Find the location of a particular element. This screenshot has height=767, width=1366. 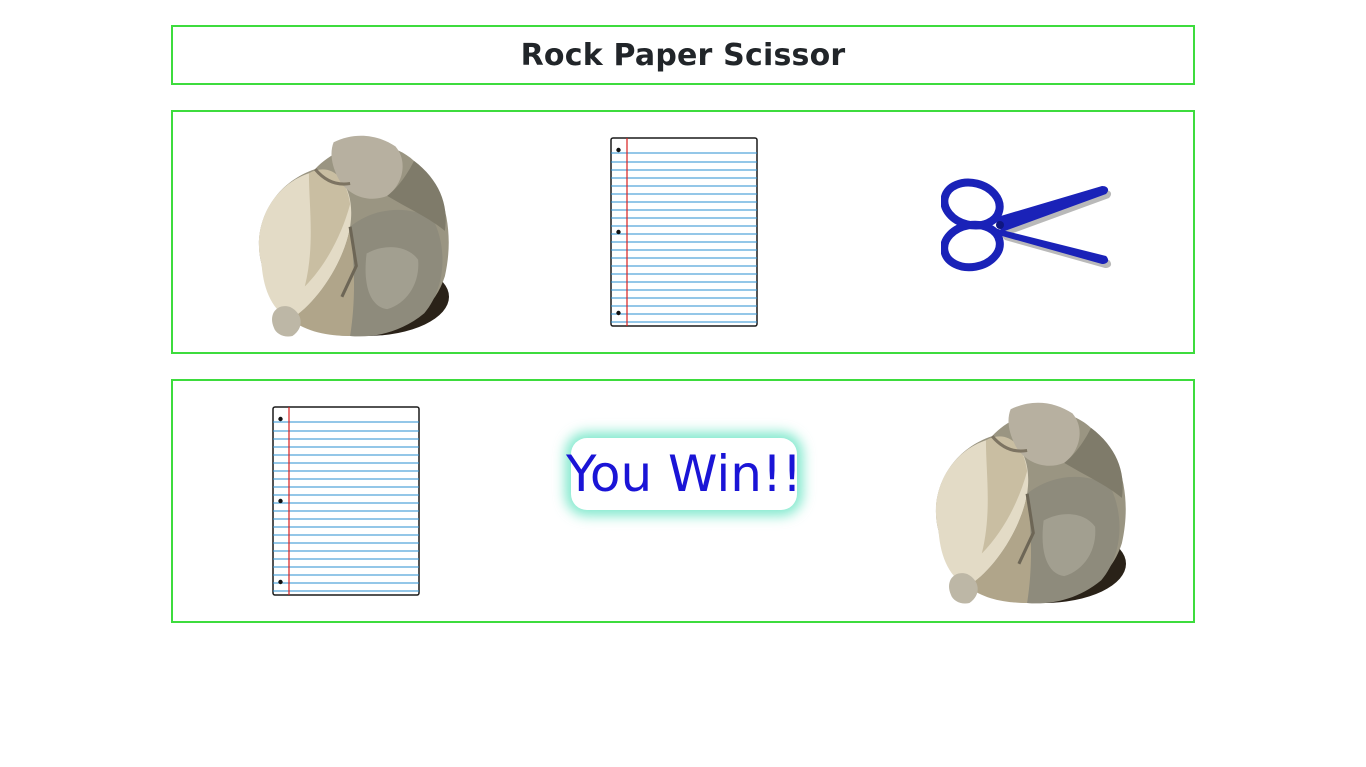

page-title: Rock Paper Scissor is located at coordinates (683, 55).